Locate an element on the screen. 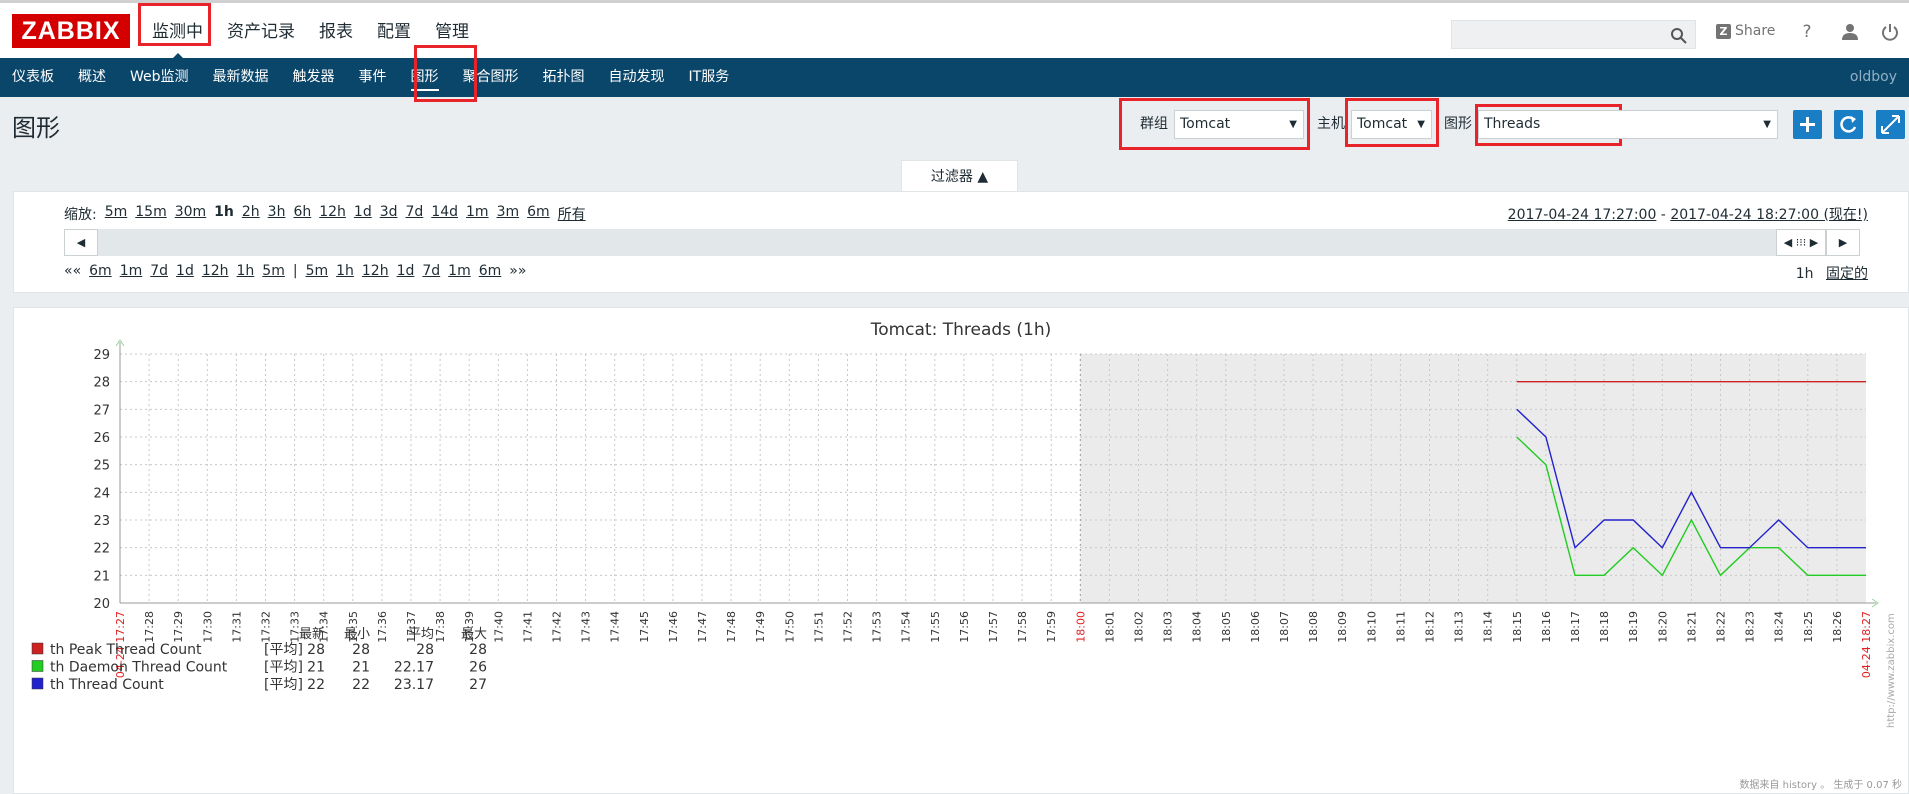 The height and width of the screenshot is (794, 1909). legend-value: 21 is located at coordinates (361, 668).